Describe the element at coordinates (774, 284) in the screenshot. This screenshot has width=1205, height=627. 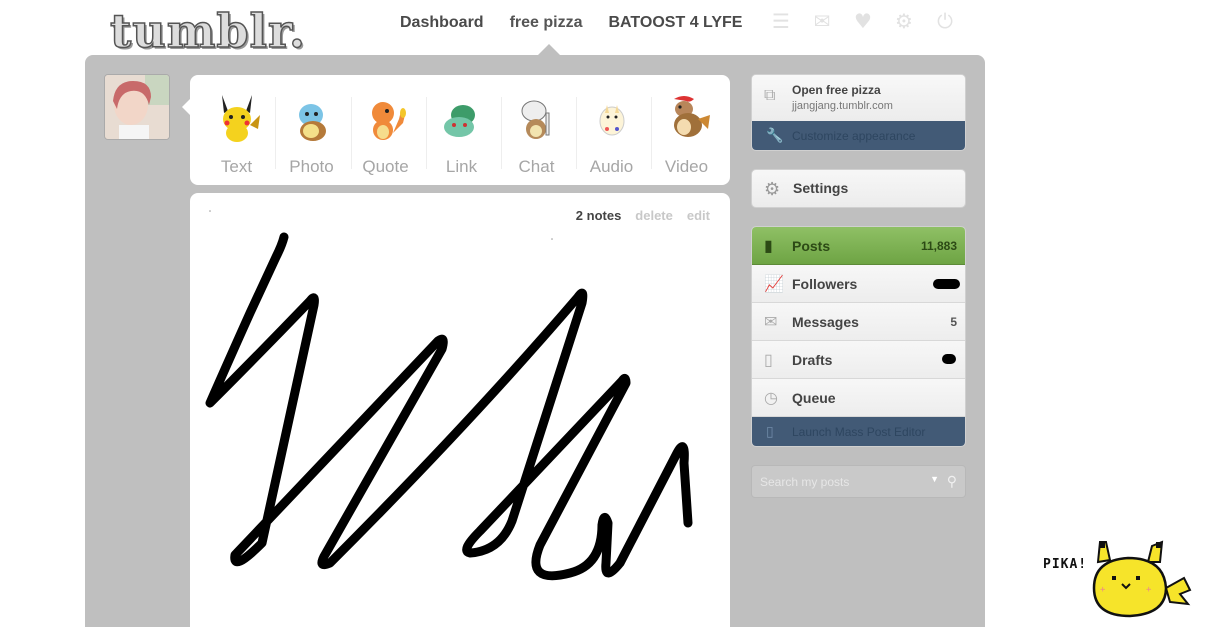
I see `chart-icon: 📈` at that location.